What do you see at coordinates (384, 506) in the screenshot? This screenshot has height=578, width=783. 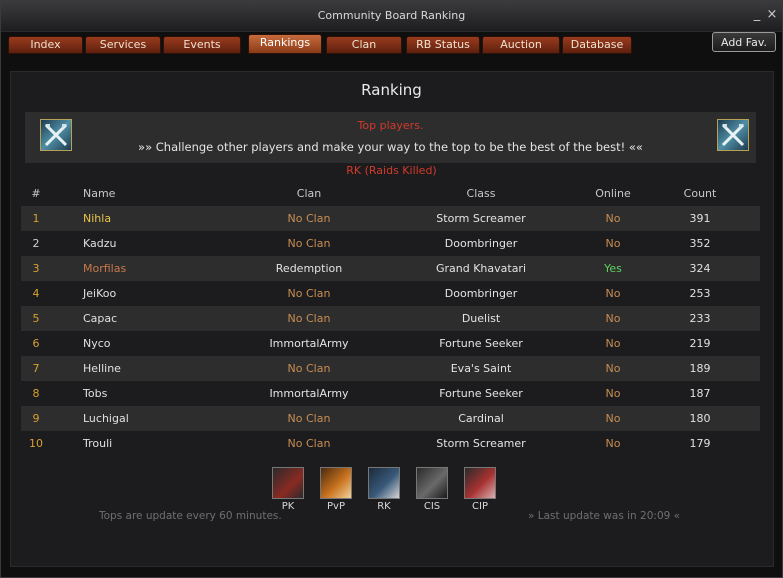 I see `category-rk-label: RK` at bounding box center [384, 506].